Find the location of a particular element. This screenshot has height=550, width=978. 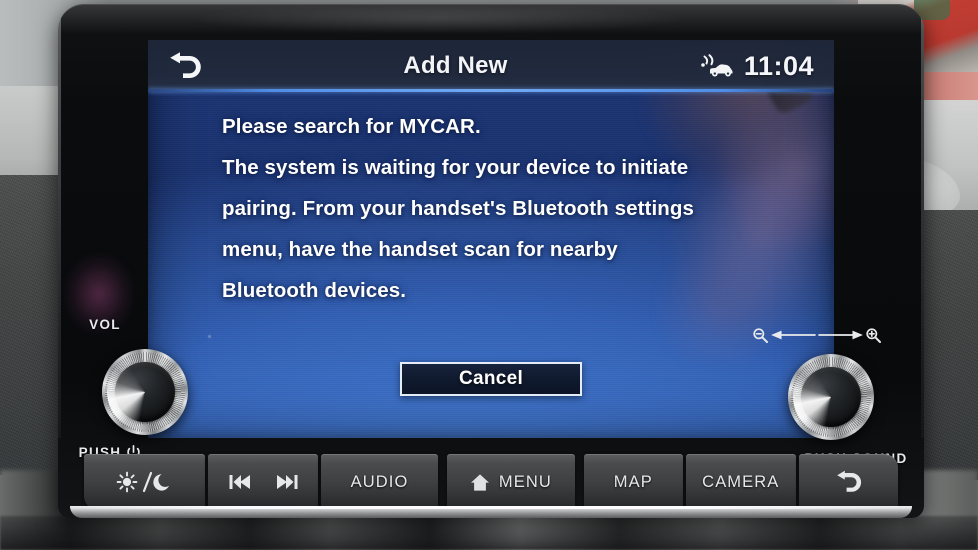

car-sound-waves-icon is located at coordinates (718, 66).